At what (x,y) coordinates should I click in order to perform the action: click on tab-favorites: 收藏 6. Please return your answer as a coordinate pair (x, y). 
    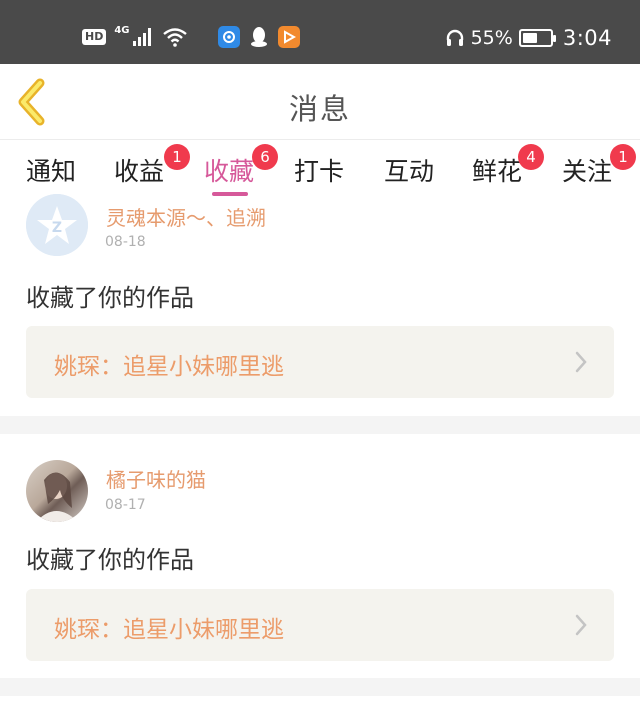
    Looking at the image, I should click on (241, 170).